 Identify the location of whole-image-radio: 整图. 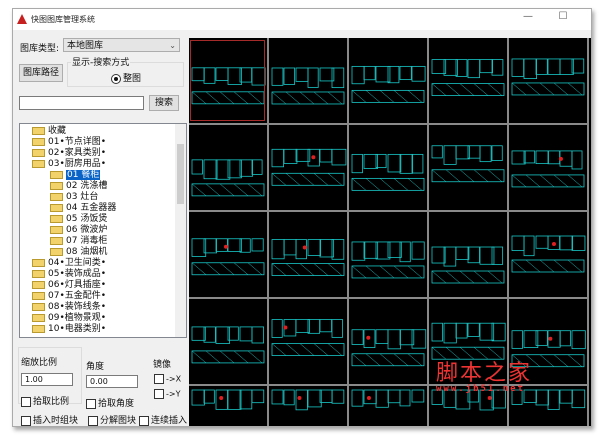
(126, 77).